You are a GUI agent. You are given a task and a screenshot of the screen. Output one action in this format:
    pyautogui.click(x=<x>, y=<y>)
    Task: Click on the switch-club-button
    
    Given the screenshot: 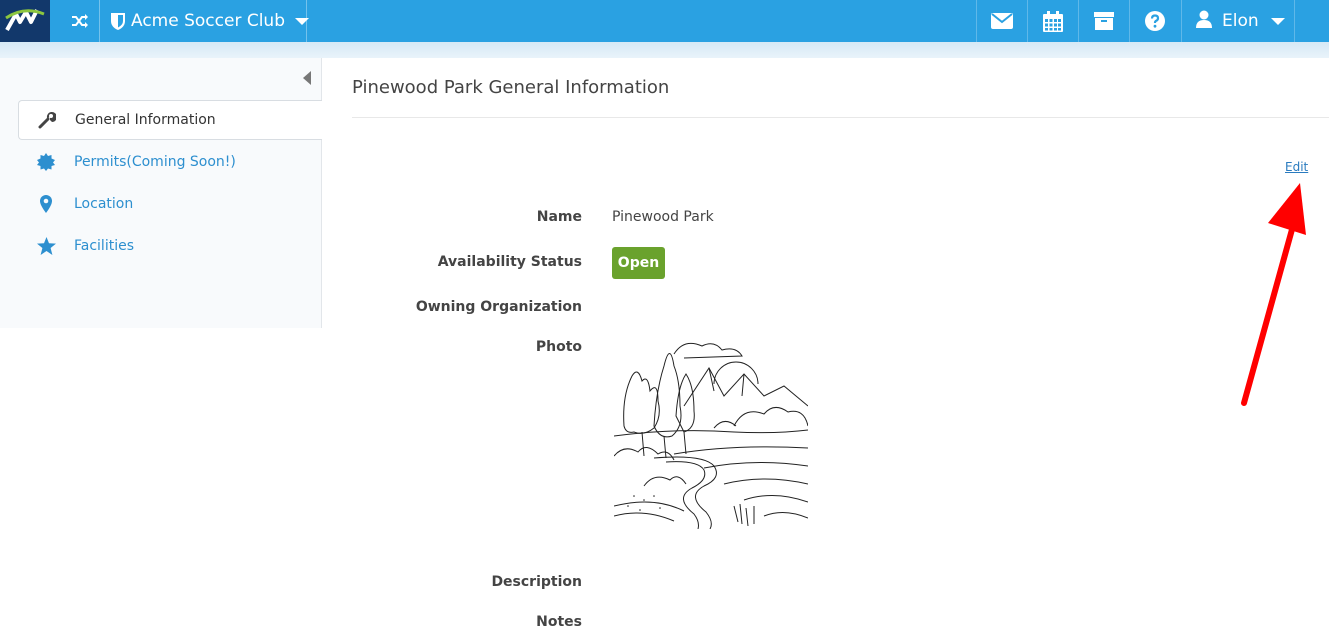 What is the action you would take?
    pyautogui.click(x=80, y=21)
    